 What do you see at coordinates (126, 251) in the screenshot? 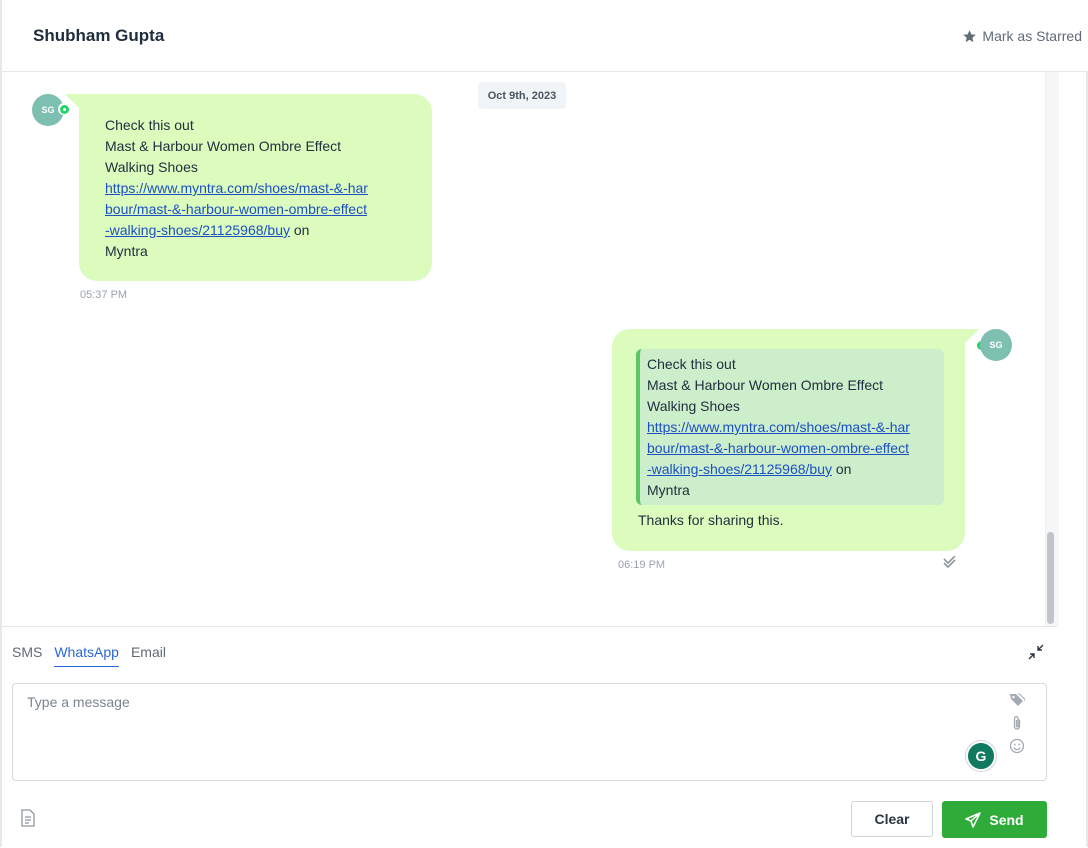
I see `message-text: Myntra` at bounding box center [126, 251].